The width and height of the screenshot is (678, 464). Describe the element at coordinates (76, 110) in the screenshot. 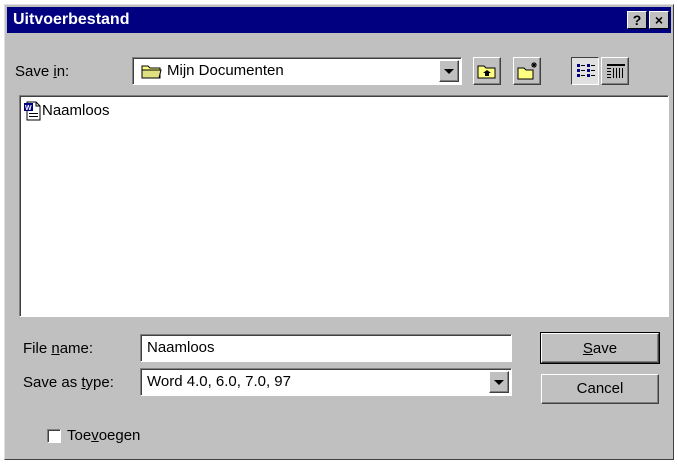

I see `list-item-label: Naamloos` at that location.